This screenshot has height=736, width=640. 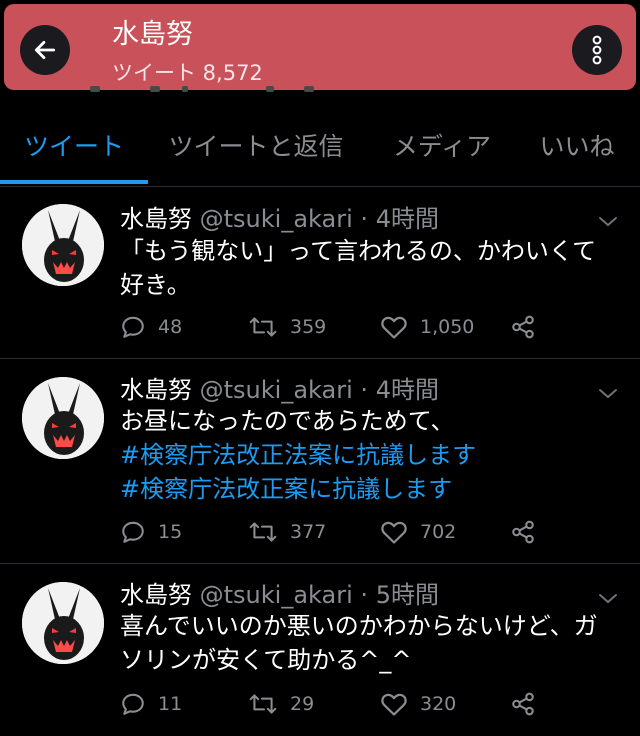 I want to click on profile-header: 水島努 ツイート 8,572, so click(x=320, y=47).